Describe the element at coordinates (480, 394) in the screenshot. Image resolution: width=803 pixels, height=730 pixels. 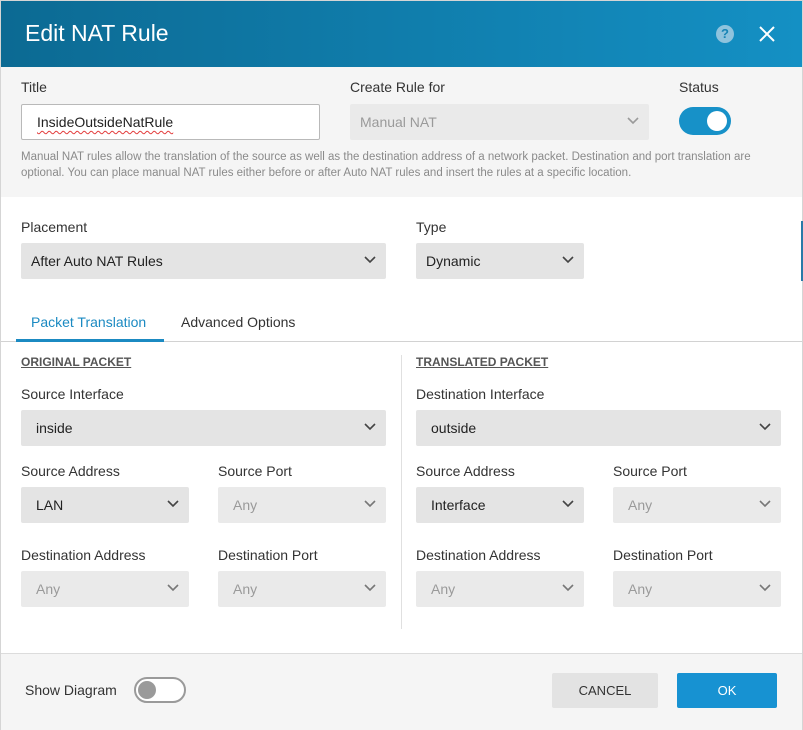
I see `destination-interface-label: Destination Interface` at that location.